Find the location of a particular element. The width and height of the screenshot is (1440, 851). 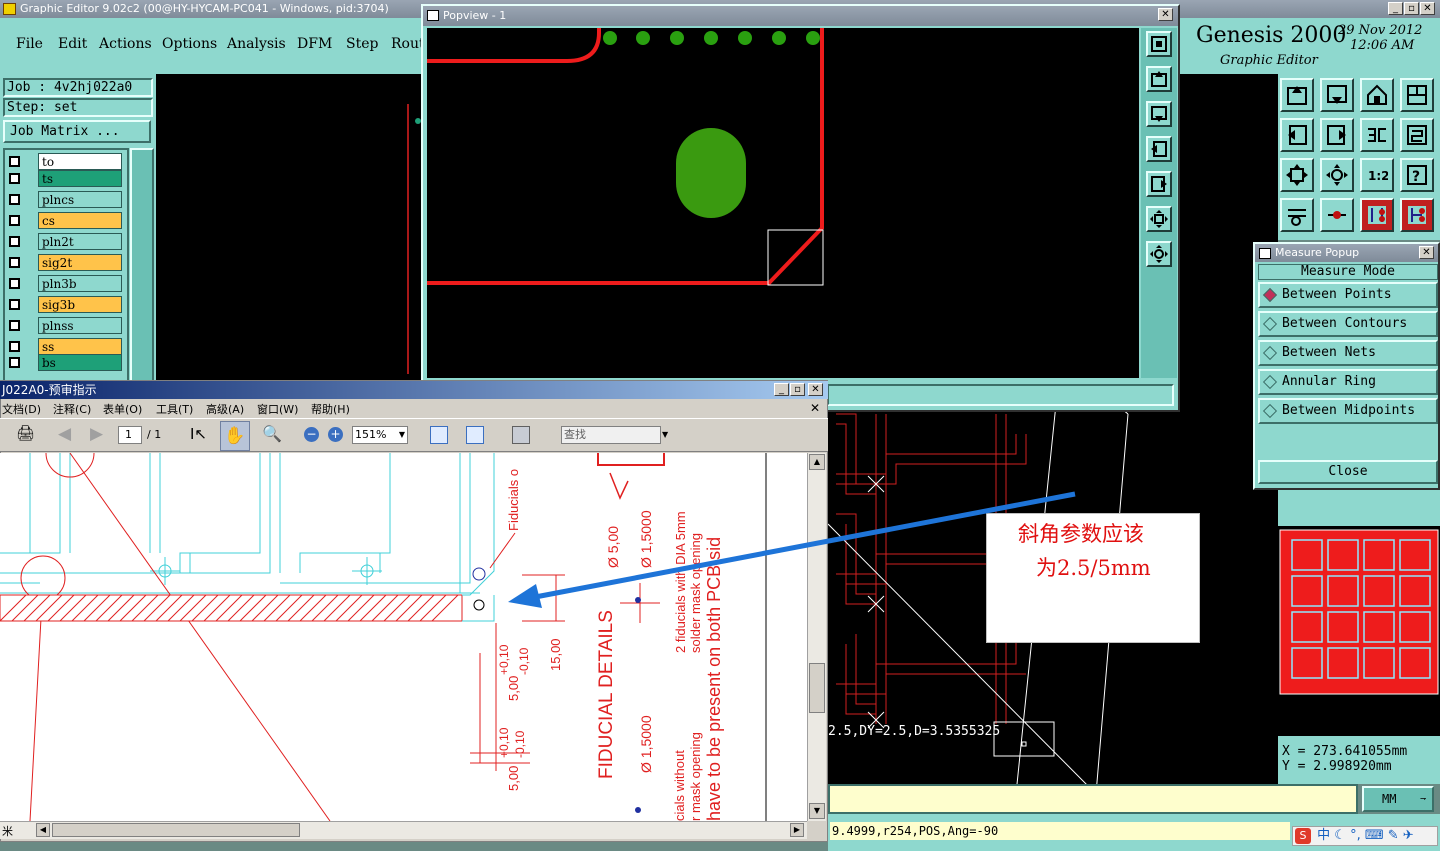

search-dropdown-icon: ▼ is located at coordinates (665, 434).